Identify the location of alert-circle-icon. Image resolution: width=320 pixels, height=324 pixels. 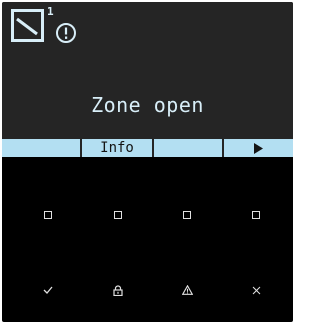
(66, 33).